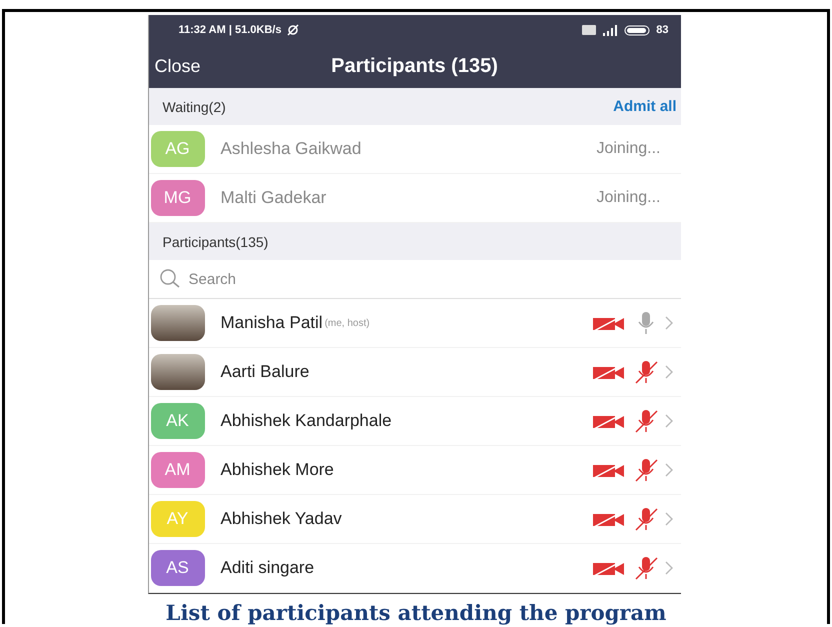  What do you see at coordinates (230, 30) in the screenshot?
I see `status-time: 11:32 AM | 51.0KB/s` at bounding box center [230, 30].